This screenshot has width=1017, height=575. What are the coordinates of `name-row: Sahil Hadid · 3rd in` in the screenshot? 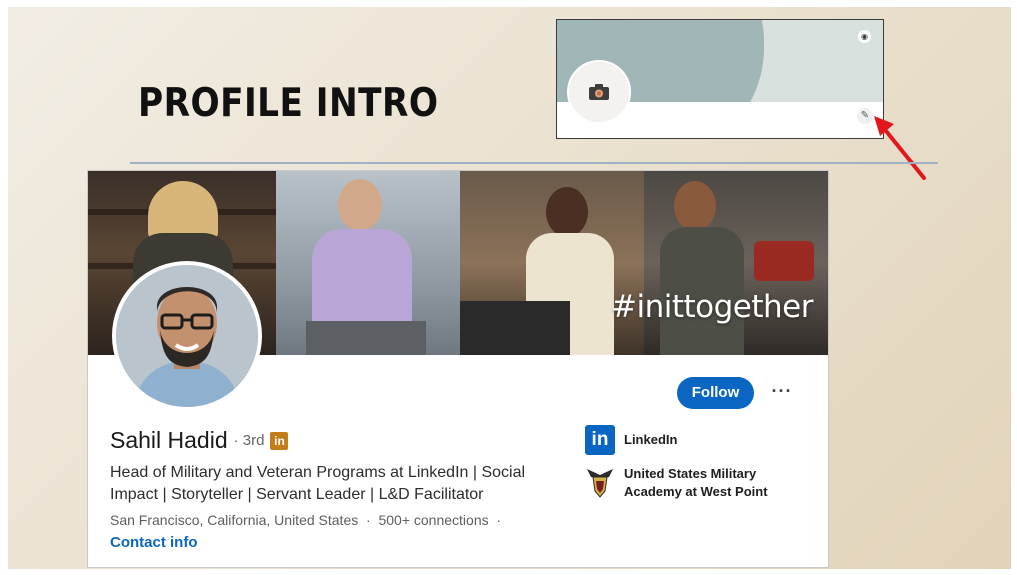 It's located at (199, 440).